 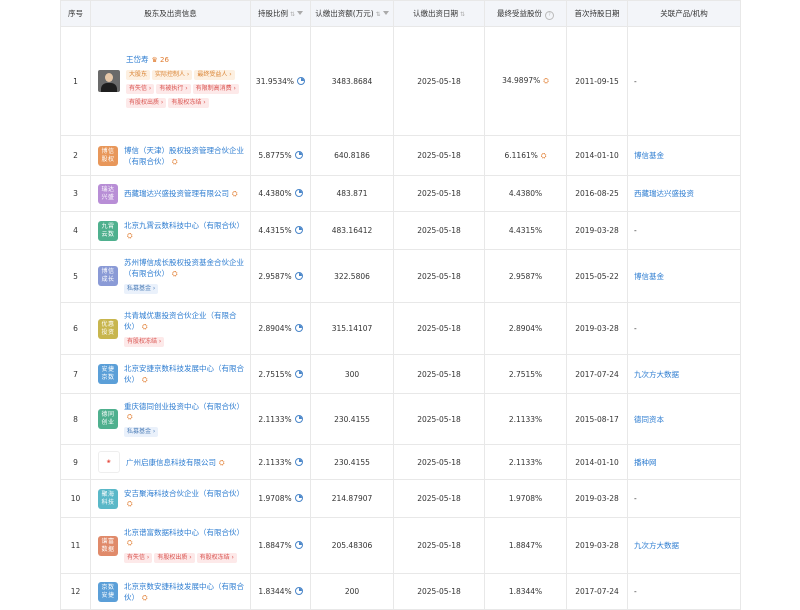 I want to click on tag-list: 私募基金 ›, so click(x=184, y=288).